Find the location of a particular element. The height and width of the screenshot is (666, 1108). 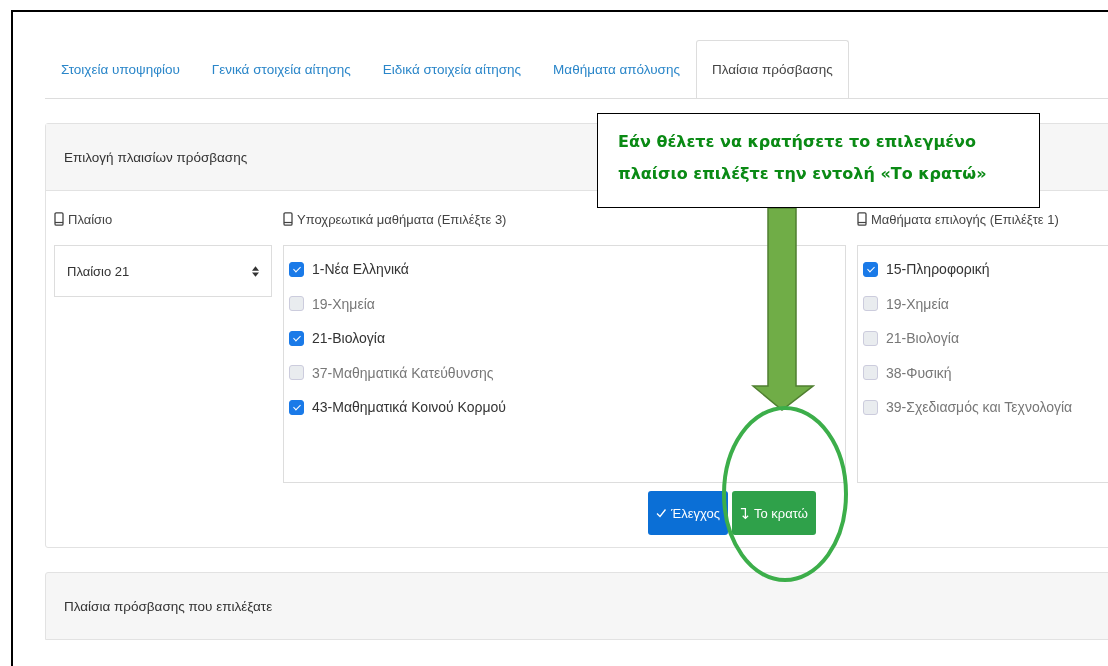

course-label: 39-Σχεδιασμός και Τεχνολογία is located at coordinates (979, 407).